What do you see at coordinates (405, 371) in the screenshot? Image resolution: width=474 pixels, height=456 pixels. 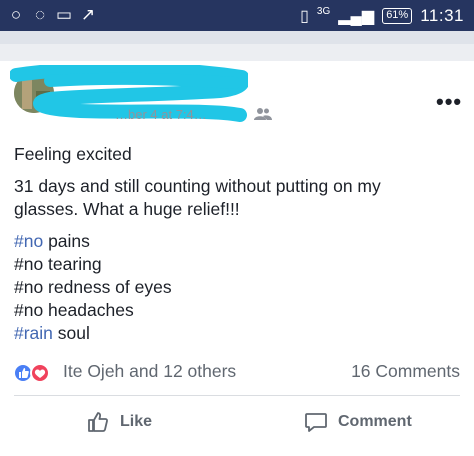 I see `comments-count: 16 Comments` at bounding box center [405, 371].